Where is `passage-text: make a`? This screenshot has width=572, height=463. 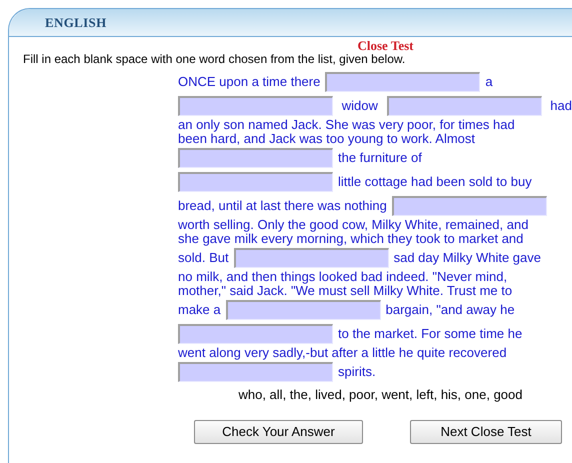
passage-text: make a is located at coordinates (199, 310).